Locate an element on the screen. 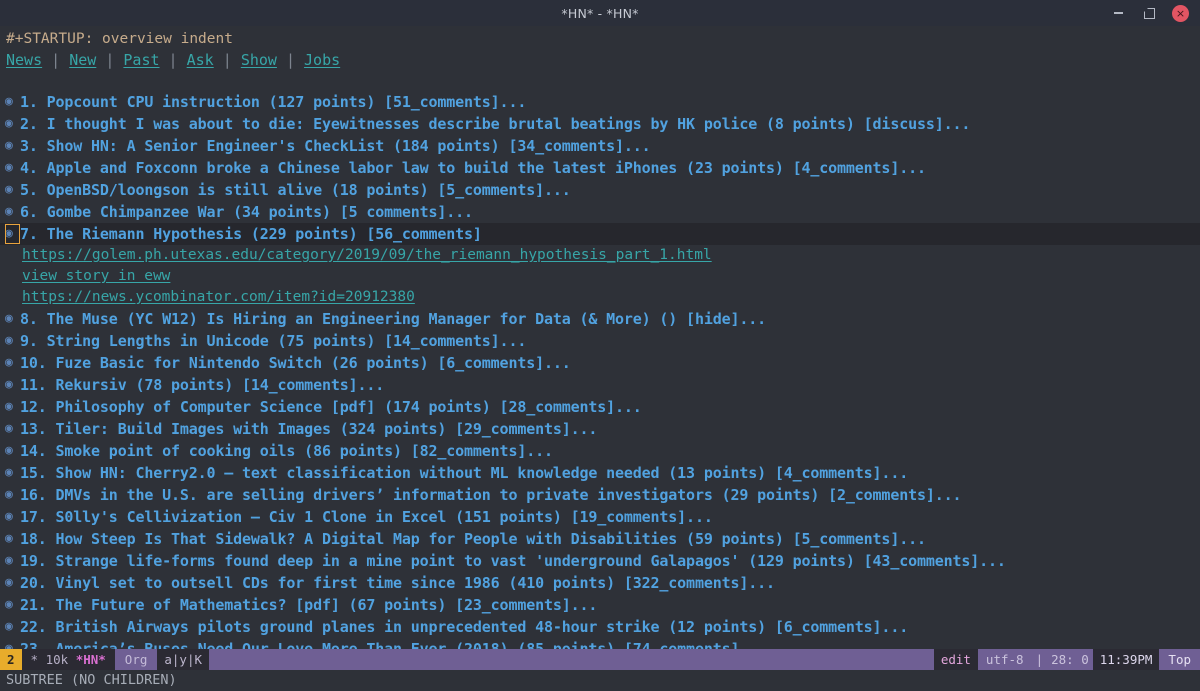 This screenshot has width=1200, height=691. minimize-icon is located at coordinates (1118, 13).